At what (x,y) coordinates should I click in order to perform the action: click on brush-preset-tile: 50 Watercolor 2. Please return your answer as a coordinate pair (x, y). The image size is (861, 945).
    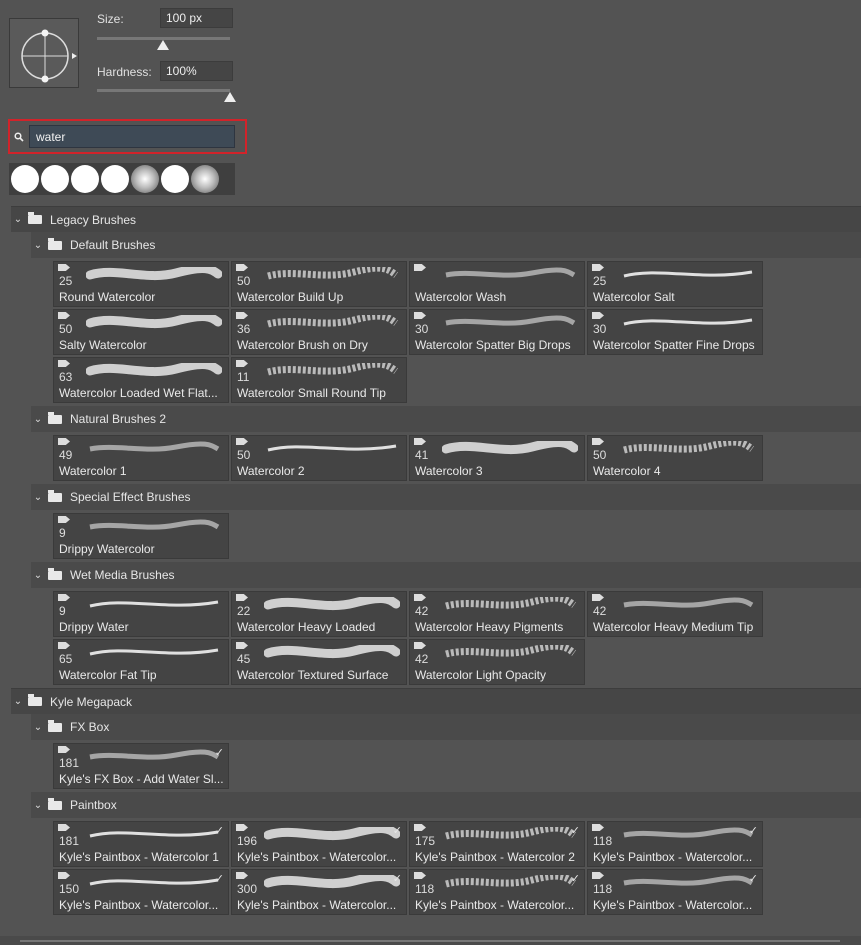
    Looking at the image, I should click on (319, 458).